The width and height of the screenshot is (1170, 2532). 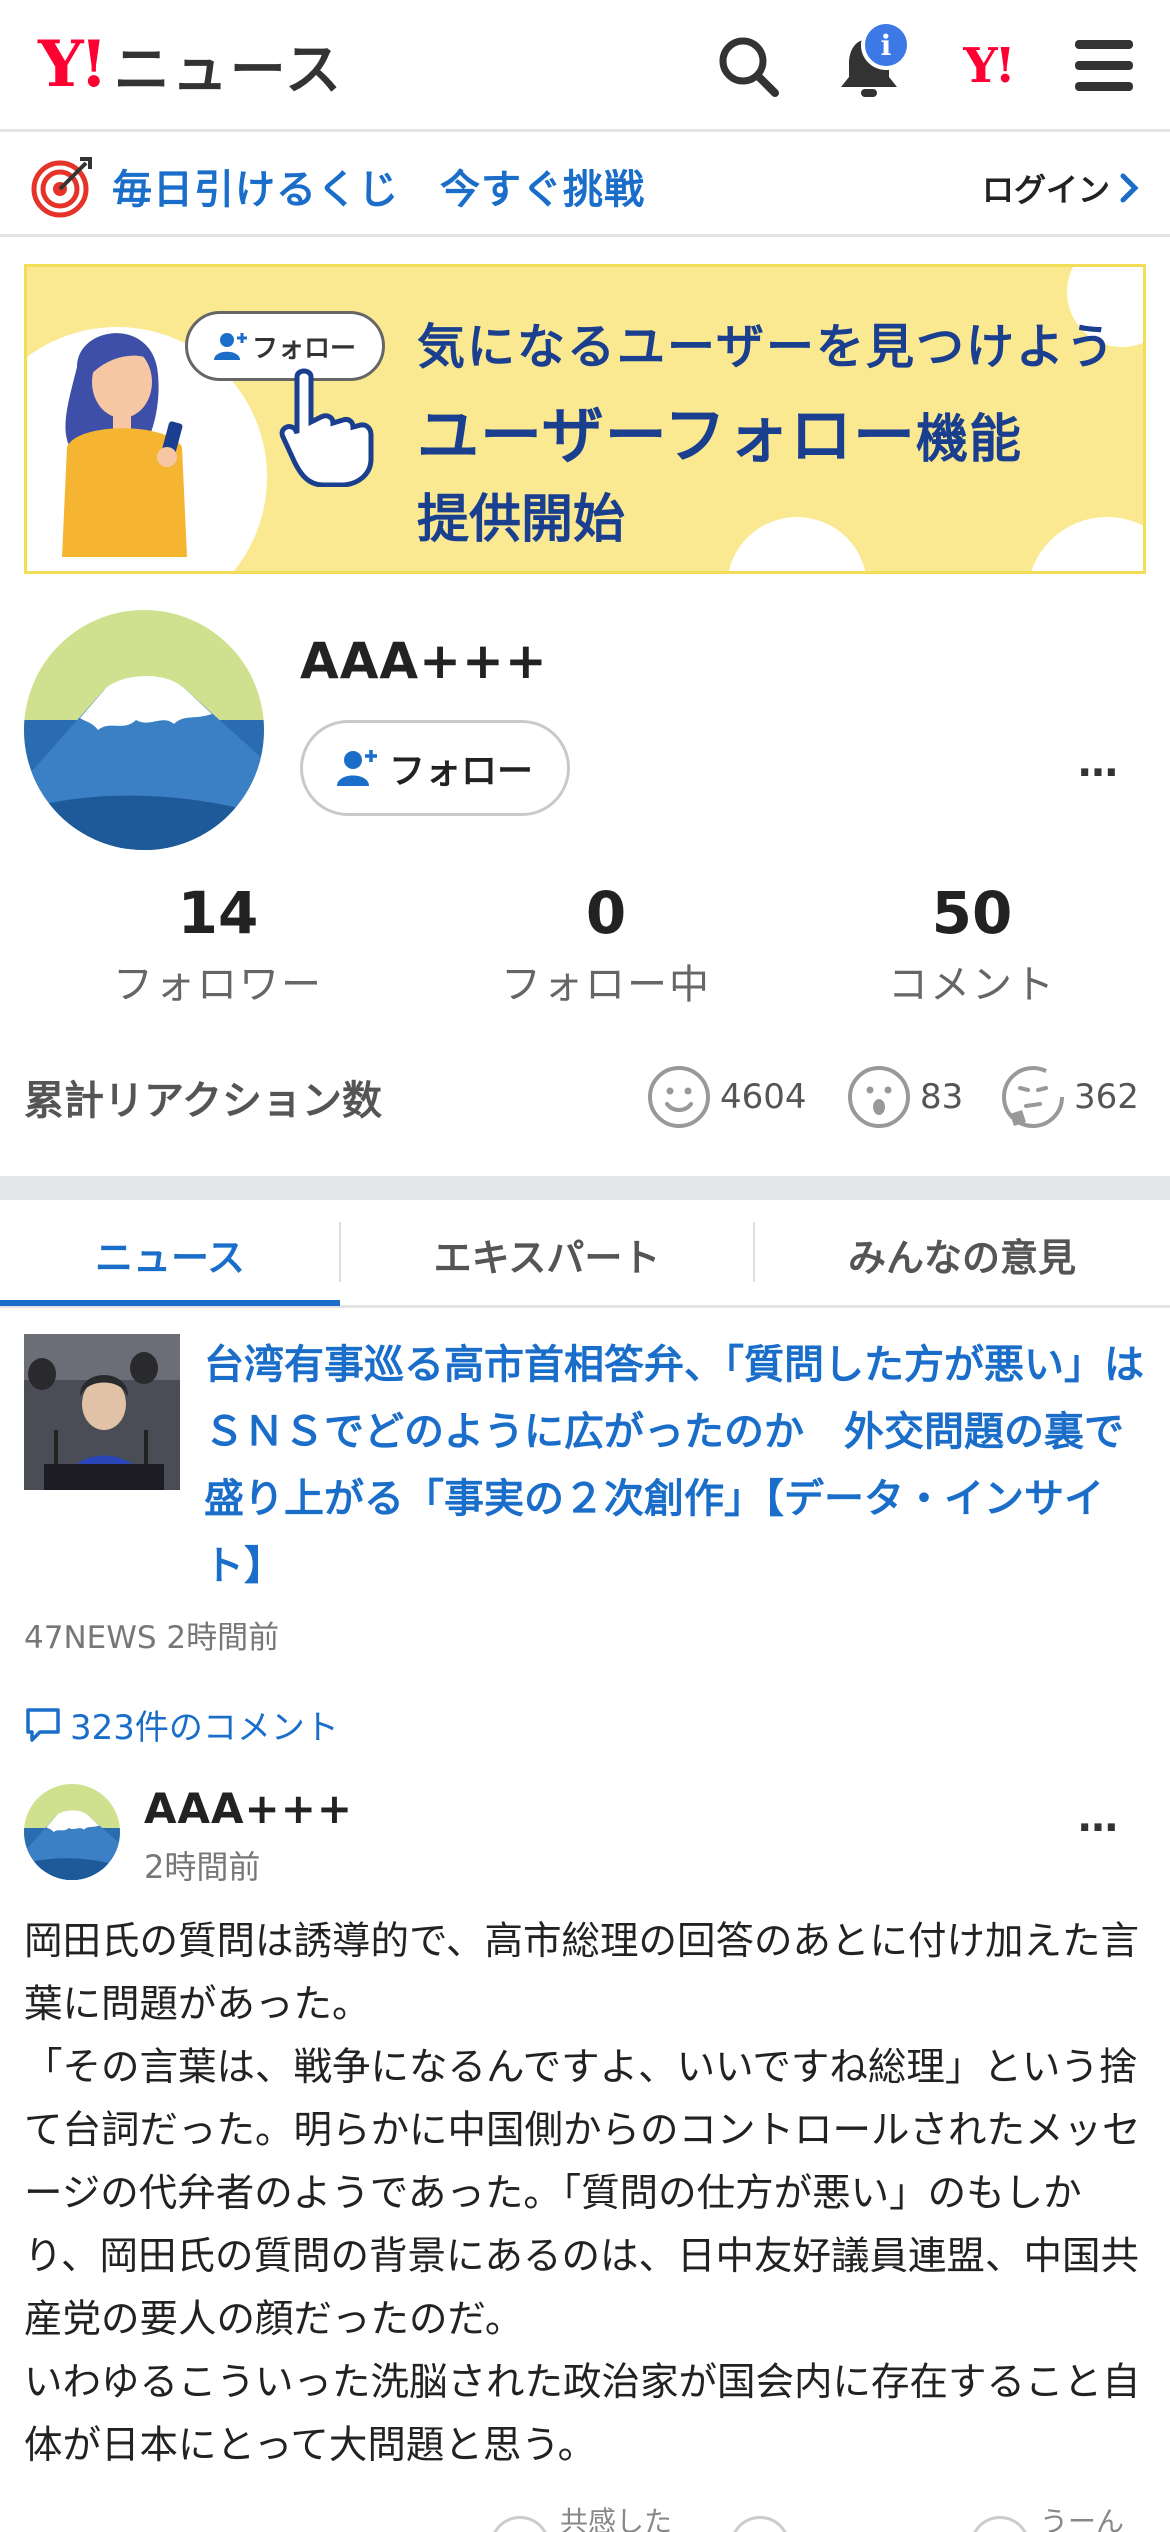 What do you see at coordinates (170, 1303) in the screenshot?
I see `active-tab-indicator` at bounding box center [170, 1303].